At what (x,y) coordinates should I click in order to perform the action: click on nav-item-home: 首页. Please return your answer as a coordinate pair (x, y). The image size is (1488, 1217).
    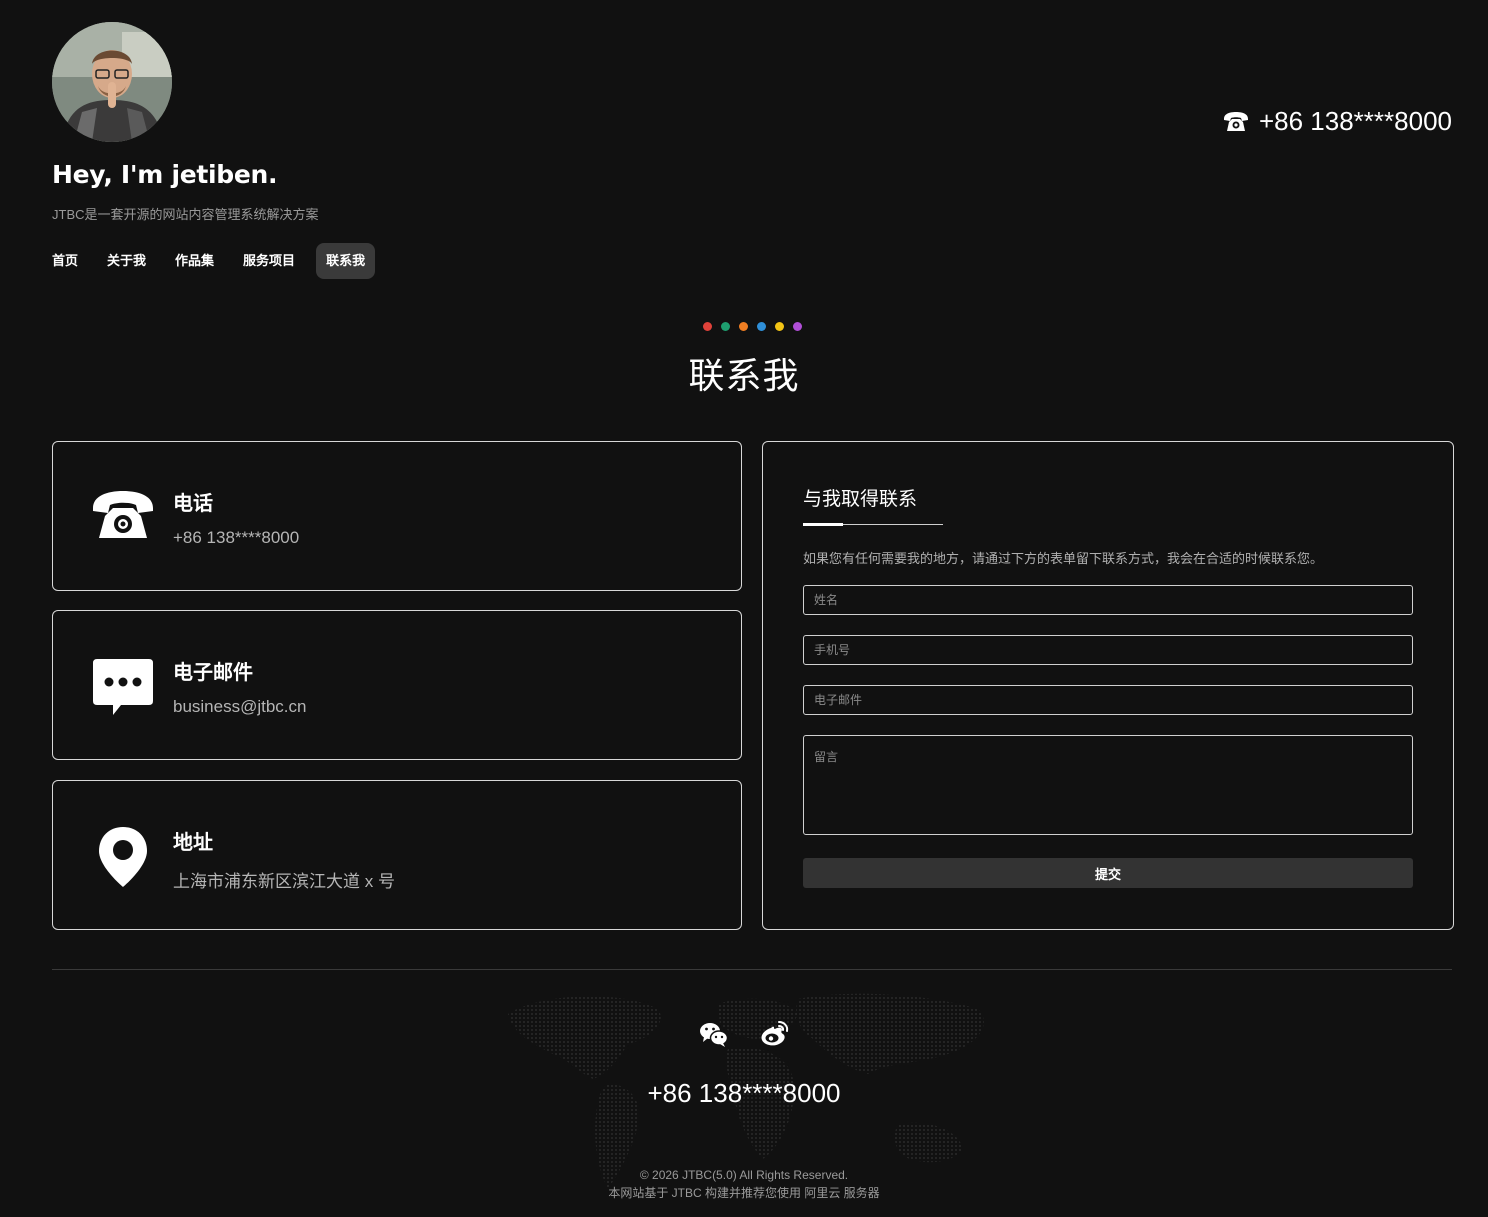
    Looking at the image, I should click on (65, 261).